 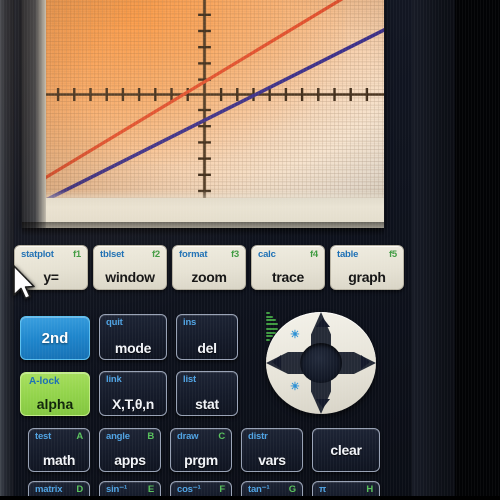 What do you see at coordinates (295, 387) in the screenshot?
I see `contrast-down-sun-icon: ☀` at bounding box center [295, 387].